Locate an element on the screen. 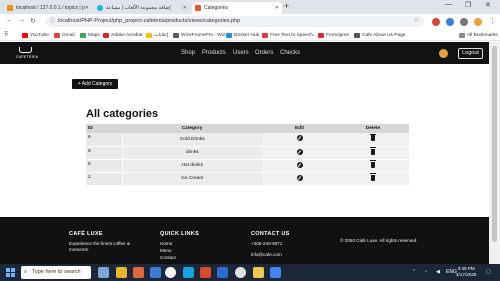  table-row: 8 drinks is located at coordinates (247, 153).